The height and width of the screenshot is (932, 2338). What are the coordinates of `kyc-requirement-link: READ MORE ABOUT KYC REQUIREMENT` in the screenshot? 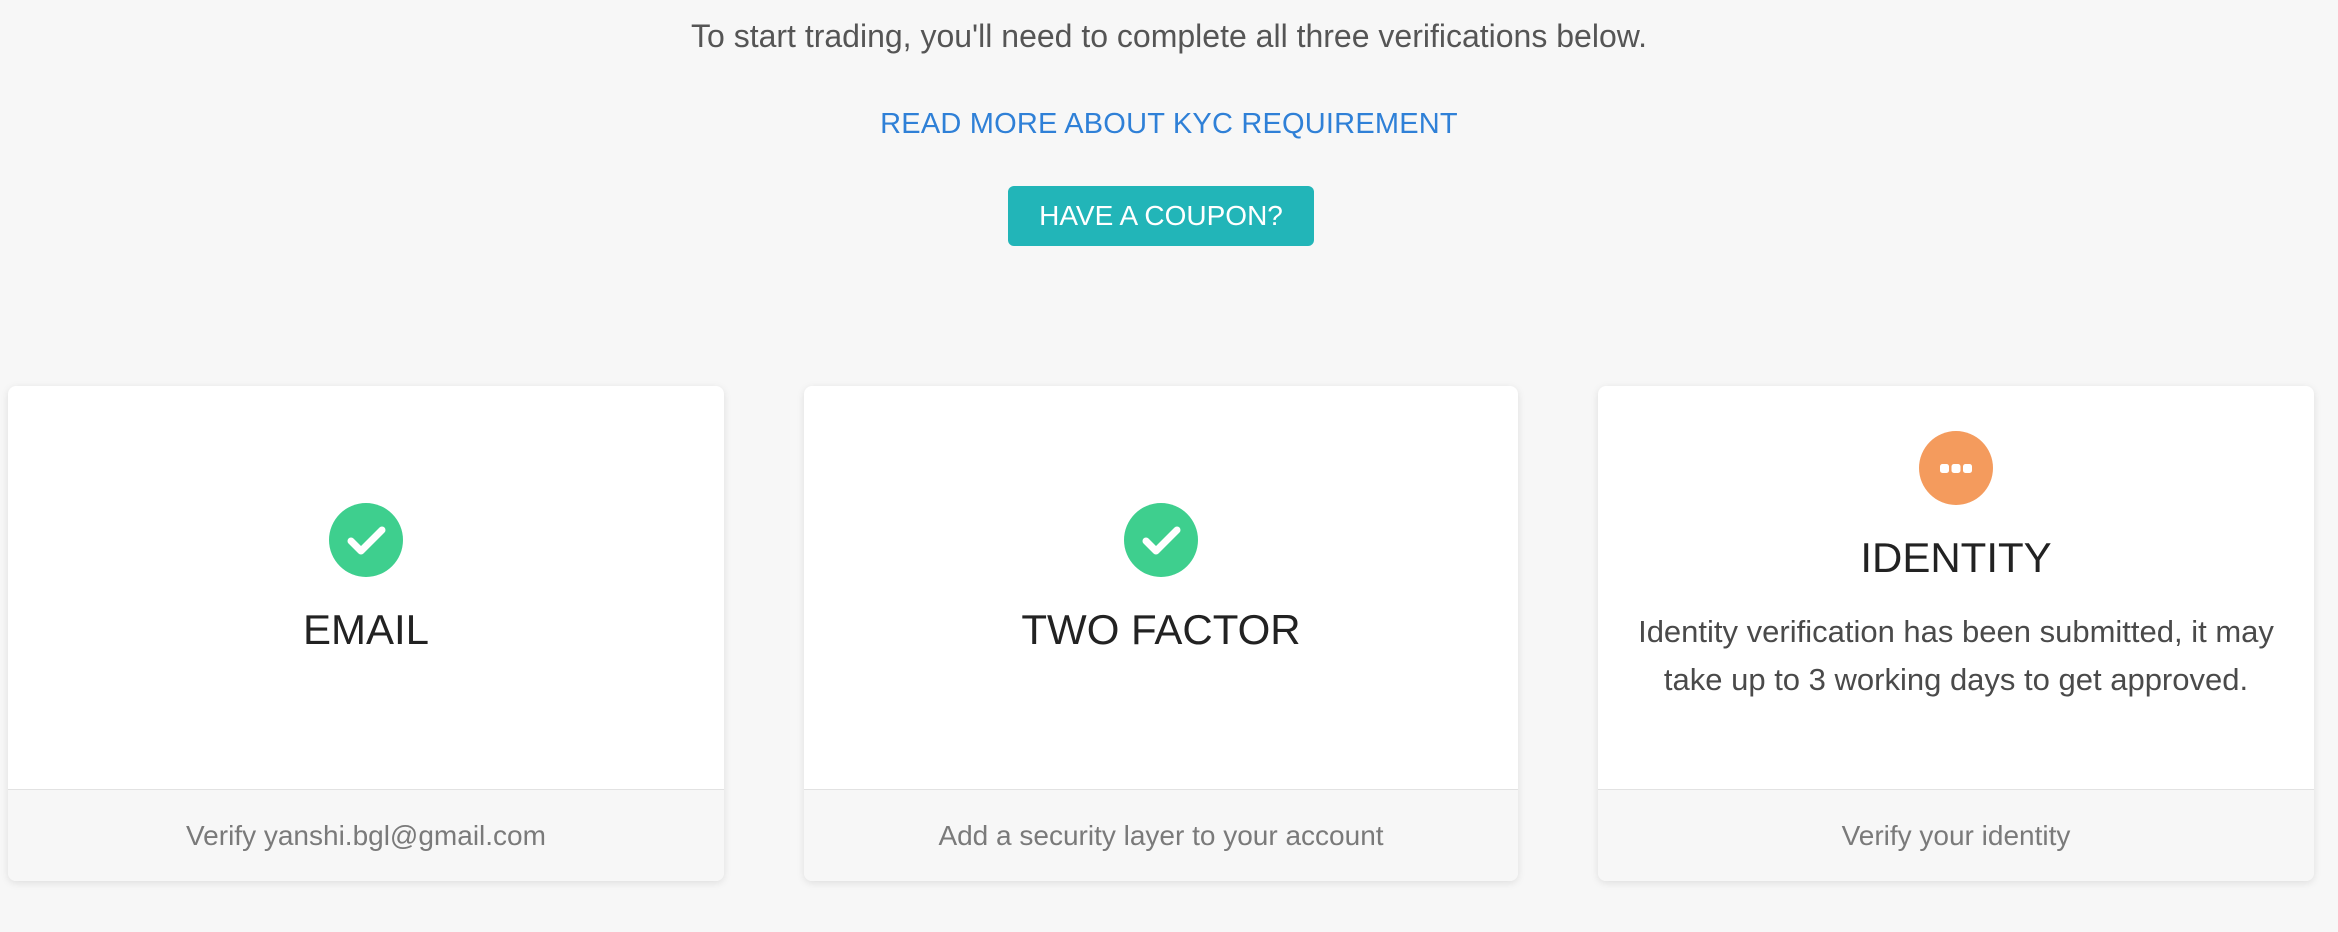 It's located at (1169, 124).